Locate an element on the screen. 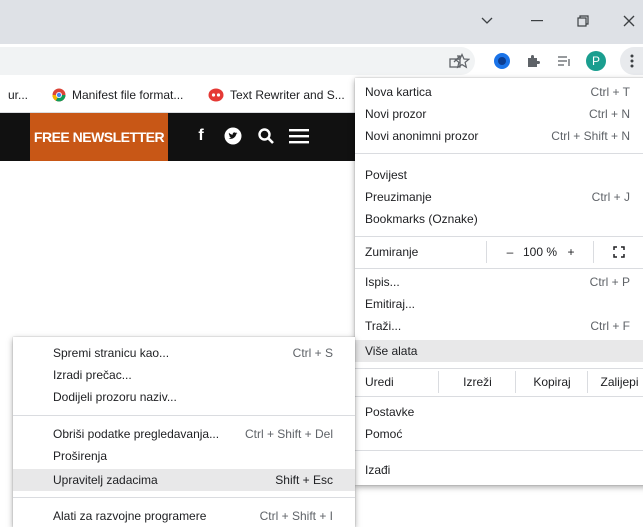 This screenshot has height=527, width=643. menu-item-shortcut: Ctrl + Shift + N is located at coordinates (590, 136).